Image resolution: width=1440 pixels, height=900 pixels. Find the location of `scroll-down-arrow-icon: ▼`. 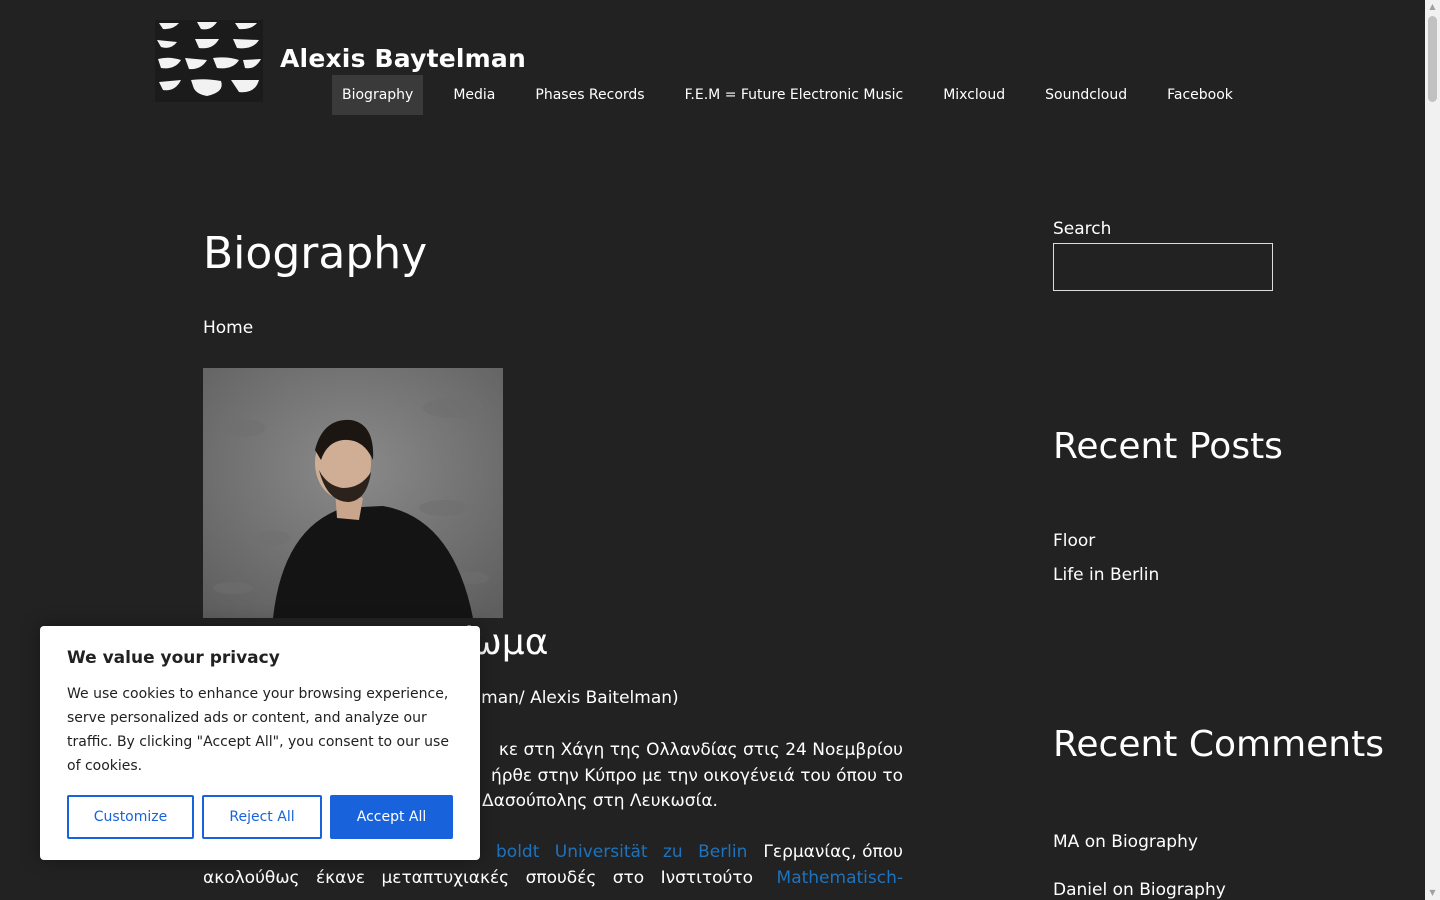

scroll-down-arrow-icon: ▼ is located at coordinates (1432, 893).